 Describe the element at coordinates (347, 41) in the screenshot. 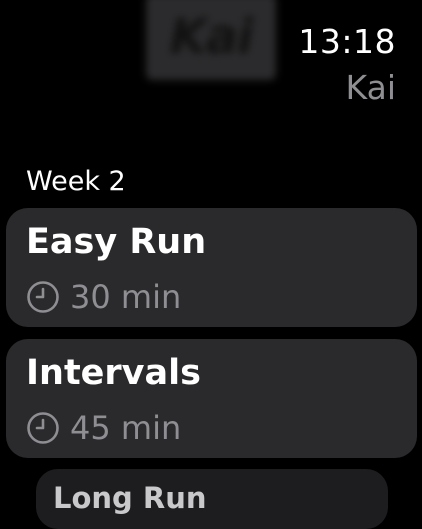

I see `status-time: 13:18` at that location.